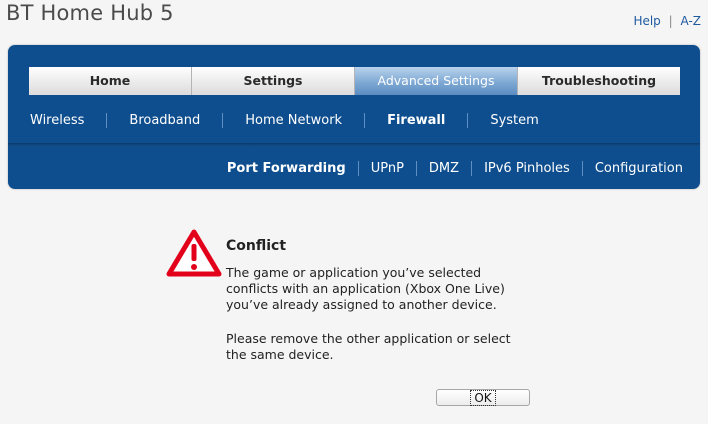 Image resolution: width=708 pixels, height=424 pixels. What do you see at coordinates (417, 120) in the screenshot?
I see `nav-firewall: Firewall` at bounding box center [417, 120].